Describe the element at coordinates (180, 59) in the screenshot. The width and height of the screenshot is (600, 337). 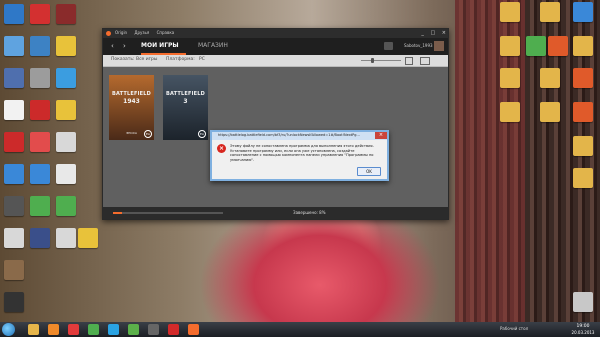
I see `filter-platform-label: Платформа:` at that location.